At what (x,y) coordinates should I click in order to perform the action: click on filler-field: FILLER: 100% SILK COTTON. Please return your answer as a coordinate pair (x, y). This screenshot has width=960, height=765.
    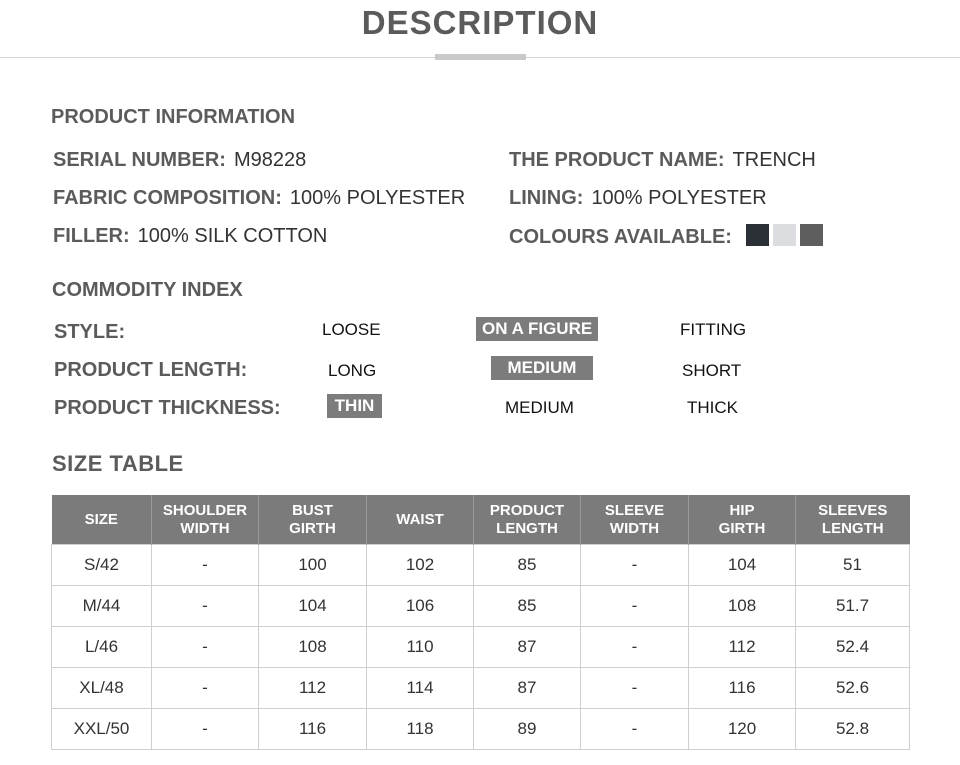
    Looking at the image, I should click on (190, 236).